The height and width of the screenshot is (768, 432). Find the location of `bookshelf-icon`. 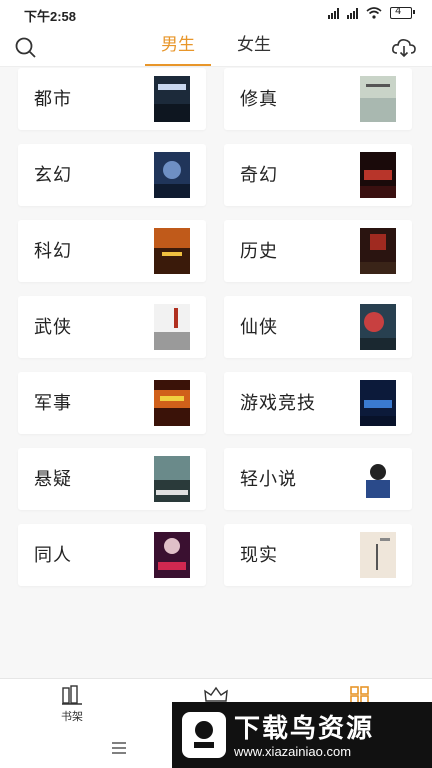

bookshelf-icon is located at coordinates (72, 695).